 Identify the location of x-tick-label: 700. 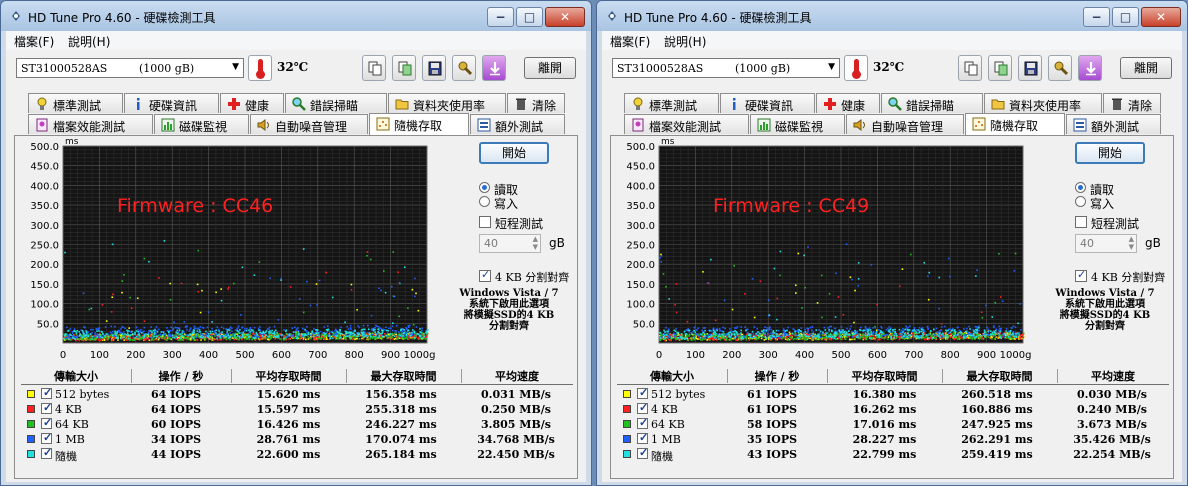
(317, 355).